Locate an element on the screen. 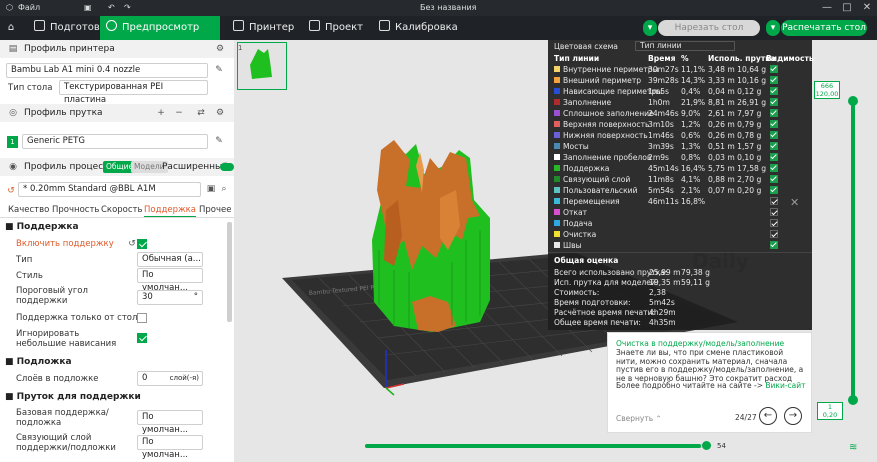  slice-plate-button: Нарезать стол is located at coordinates (709, 28).